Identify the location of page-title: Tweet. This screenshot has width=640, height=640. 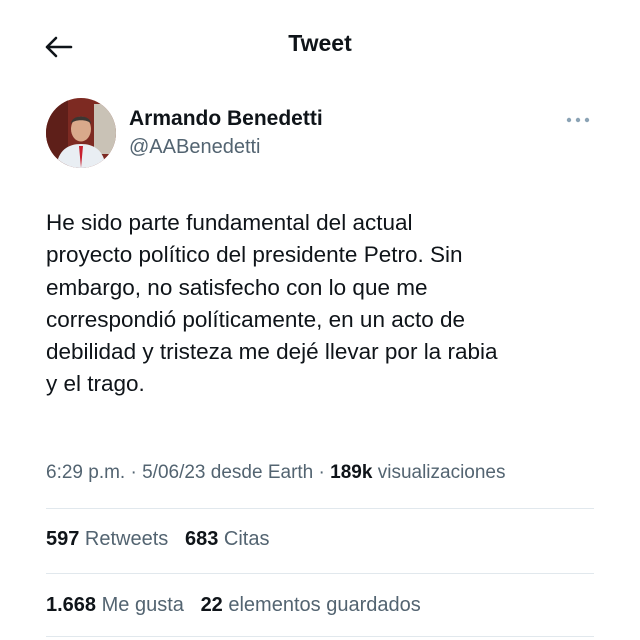
(320, 43).